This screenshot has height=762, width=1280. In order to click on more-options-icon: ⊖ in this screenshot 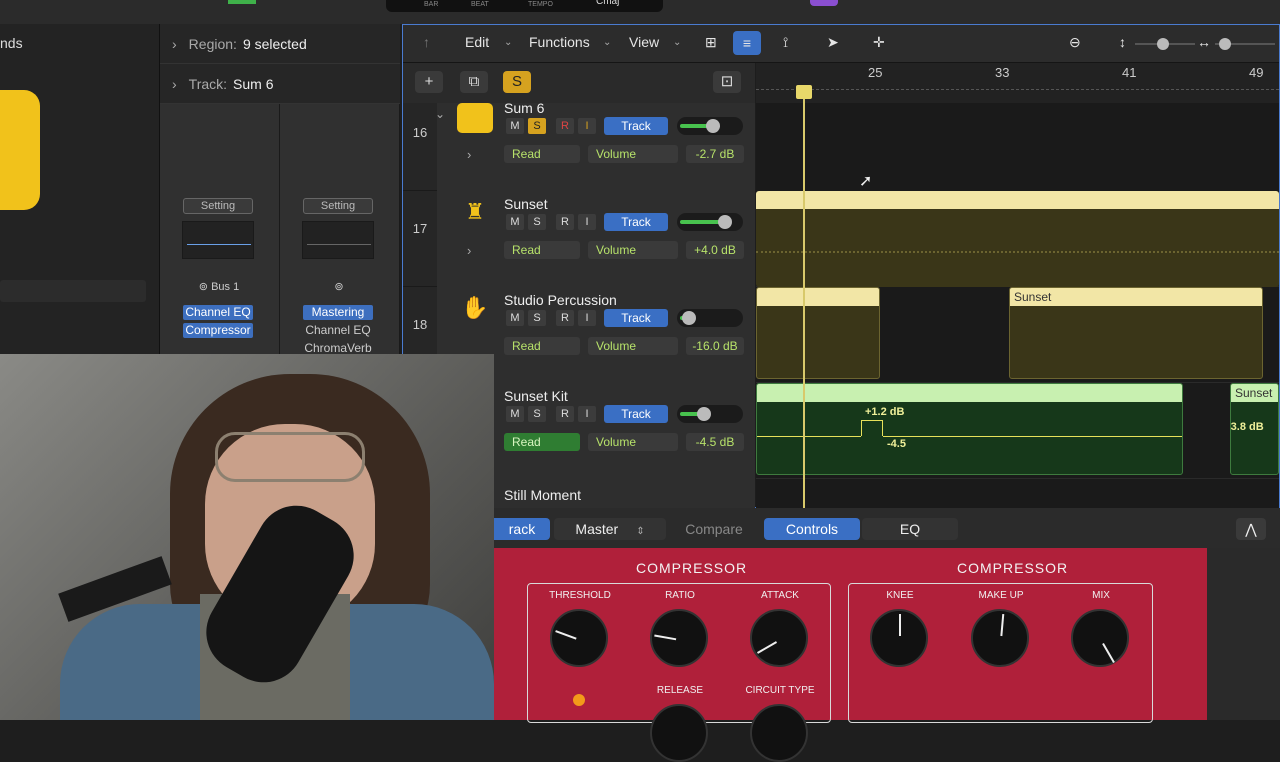, I will do `click(1075, 42)`.